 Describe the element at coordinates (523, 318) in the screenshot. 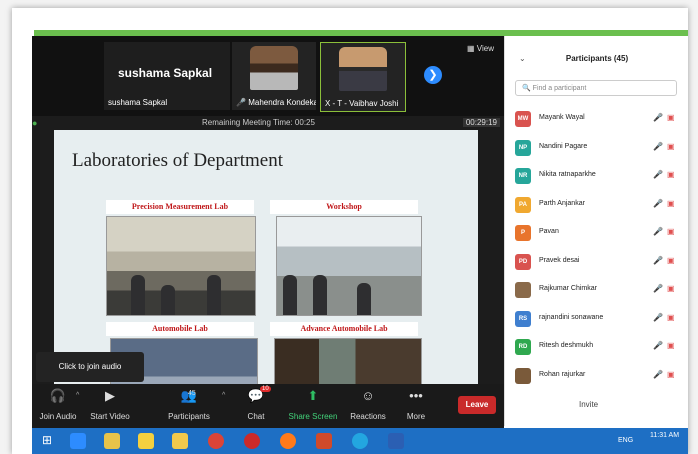

I see `avatar: RS` at that location.